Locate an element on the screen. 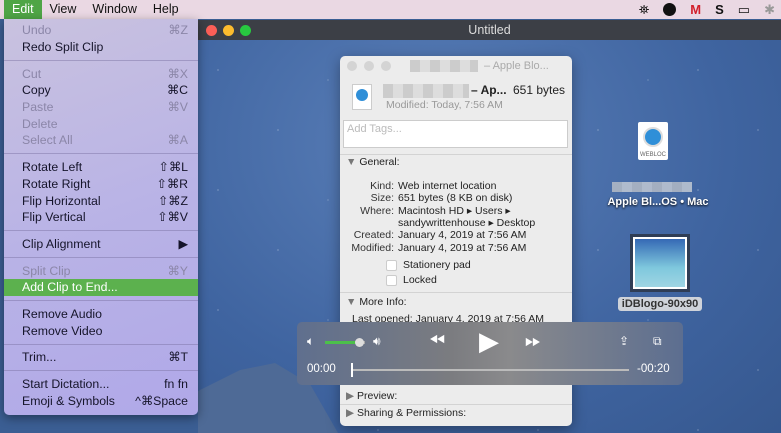  airplay-icon: ▭ is located at coordinates (744, 10).